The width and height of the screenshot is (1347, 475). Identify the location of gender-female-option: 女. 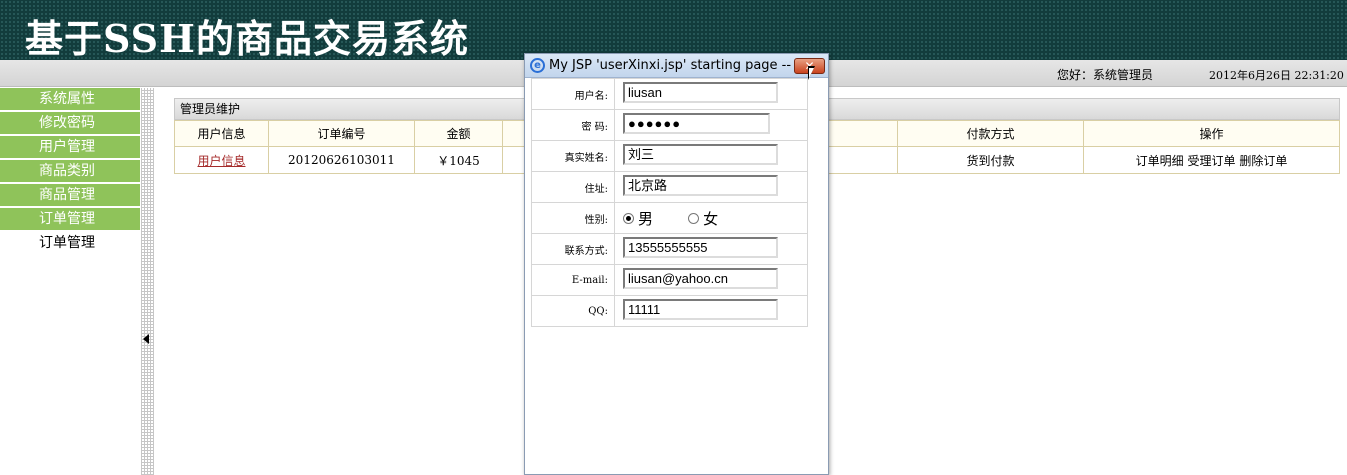
(703, 218).